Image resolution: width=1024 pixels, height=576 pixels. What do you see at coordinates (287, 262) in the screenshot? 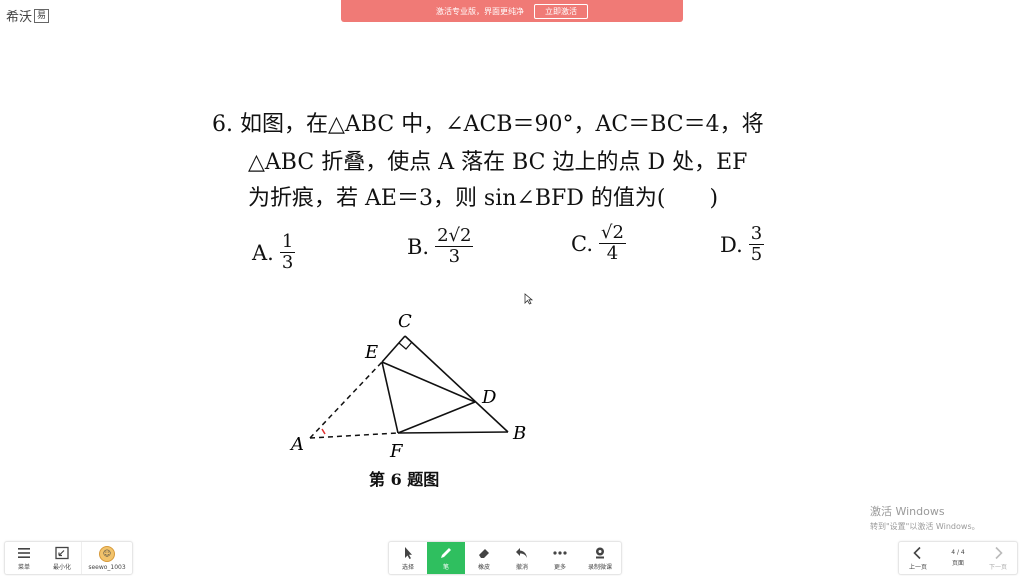
I see `option-a-denominator: 3` at bounding box center [287, 262].